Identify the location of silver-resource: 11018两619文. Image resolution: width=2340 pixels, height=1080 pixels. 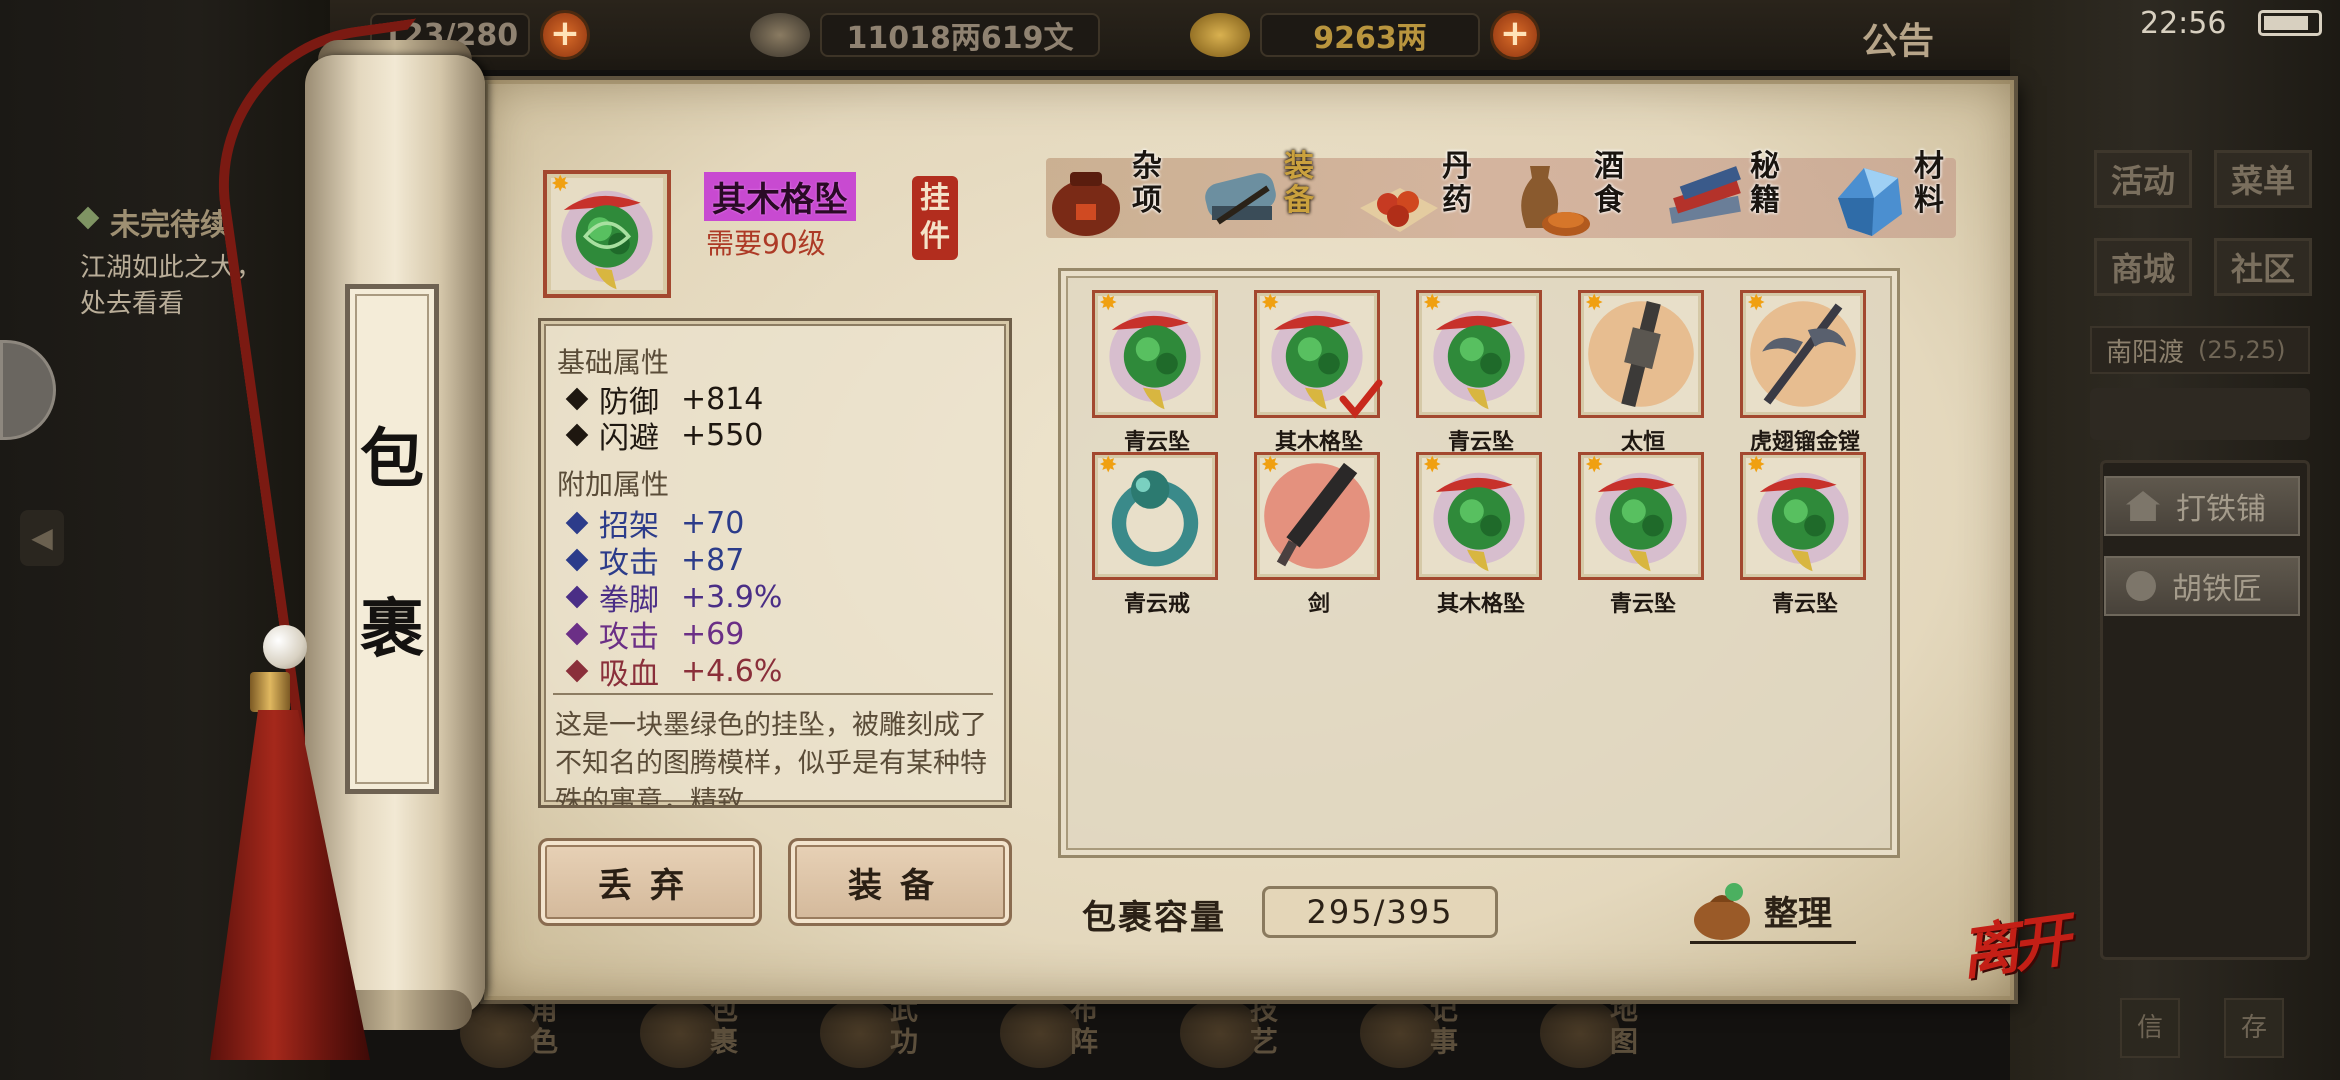
(925, 35).